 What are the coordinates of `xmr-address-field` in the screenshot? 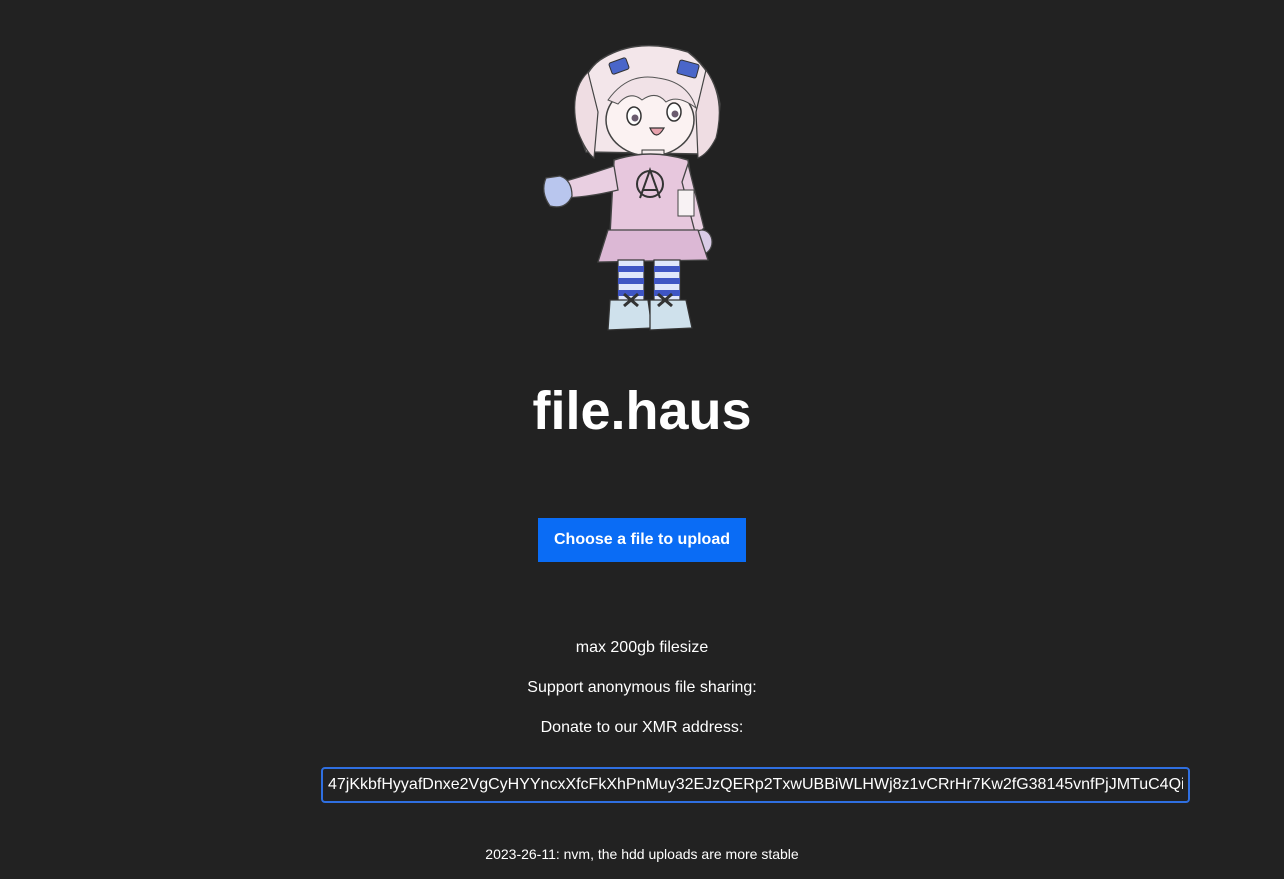 It's located at (755, 785).